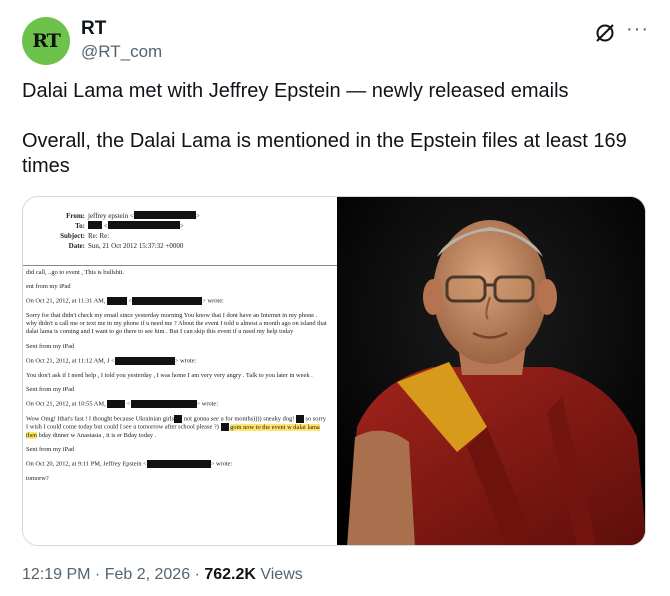  What do you see at coordinates (48, 287) in the screenshot?
I see `email-line: ent from my iPad` at bounding box center [48, 287].